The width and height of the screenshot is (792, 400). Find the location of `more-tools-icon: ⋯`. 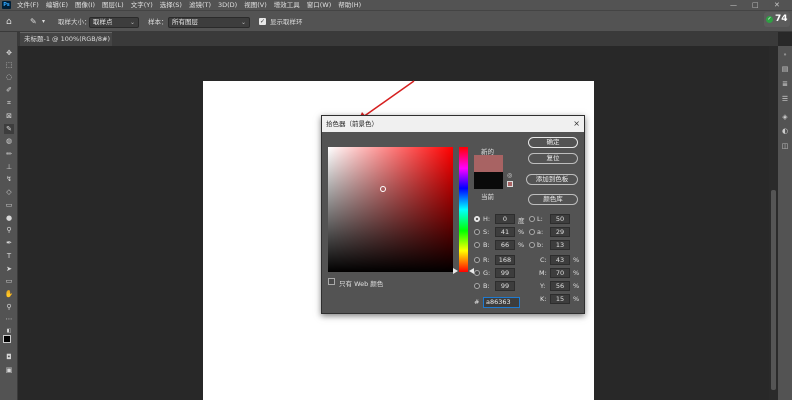

more-tools-icon: ⋯ is located at coordinates (9, 319).